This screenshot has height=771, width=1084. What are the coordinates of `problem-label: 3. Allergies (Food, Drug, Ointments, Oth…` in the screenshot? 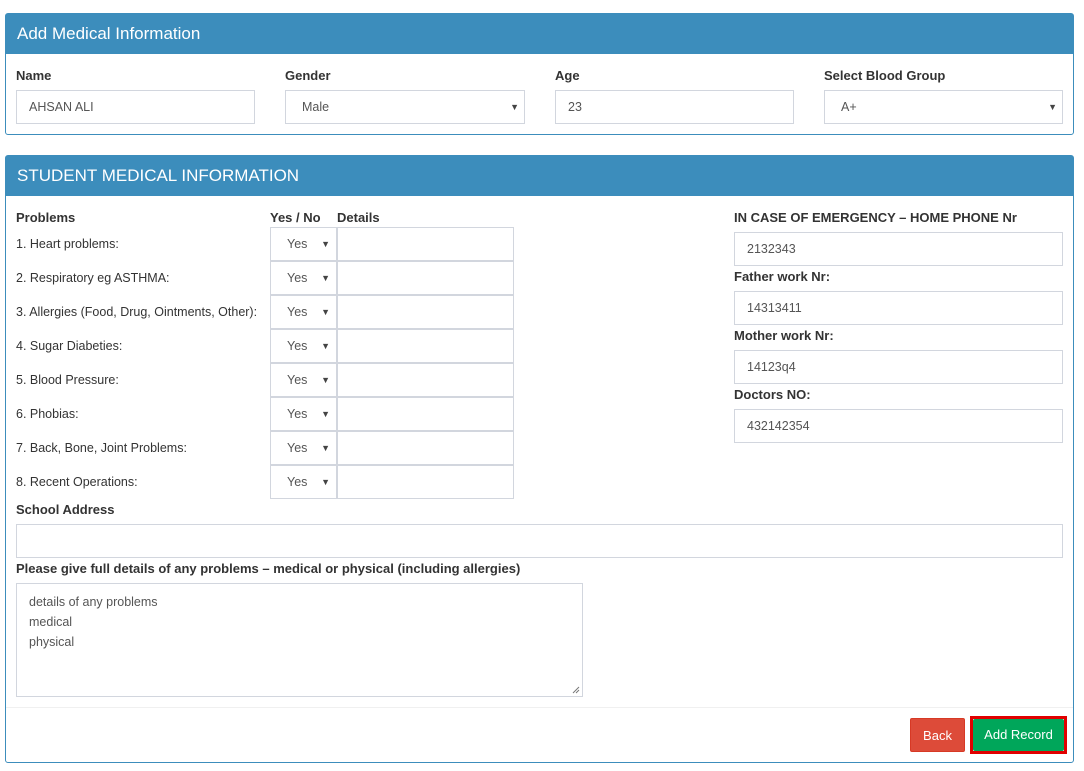 It's located at (137, 312).